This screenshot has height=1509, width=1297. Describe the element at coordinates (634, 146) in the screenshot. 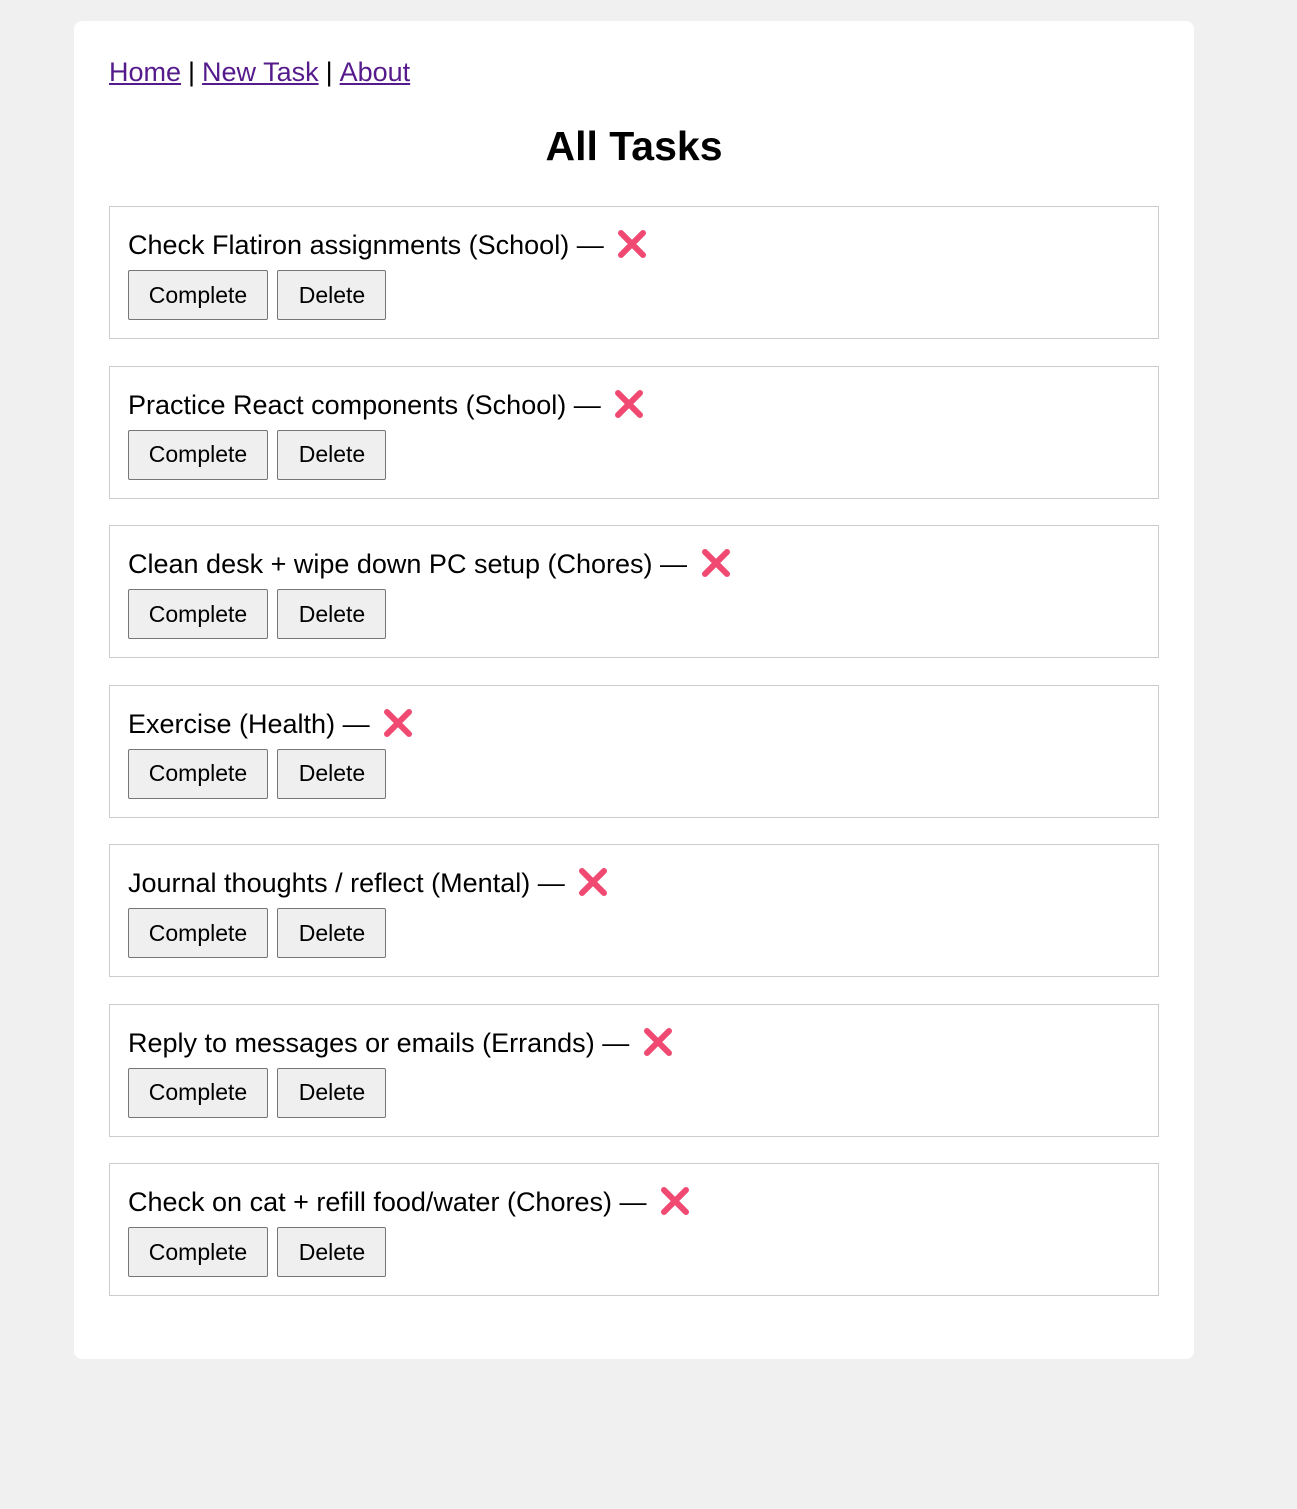

I see `page-title: All Tasks` at that location.